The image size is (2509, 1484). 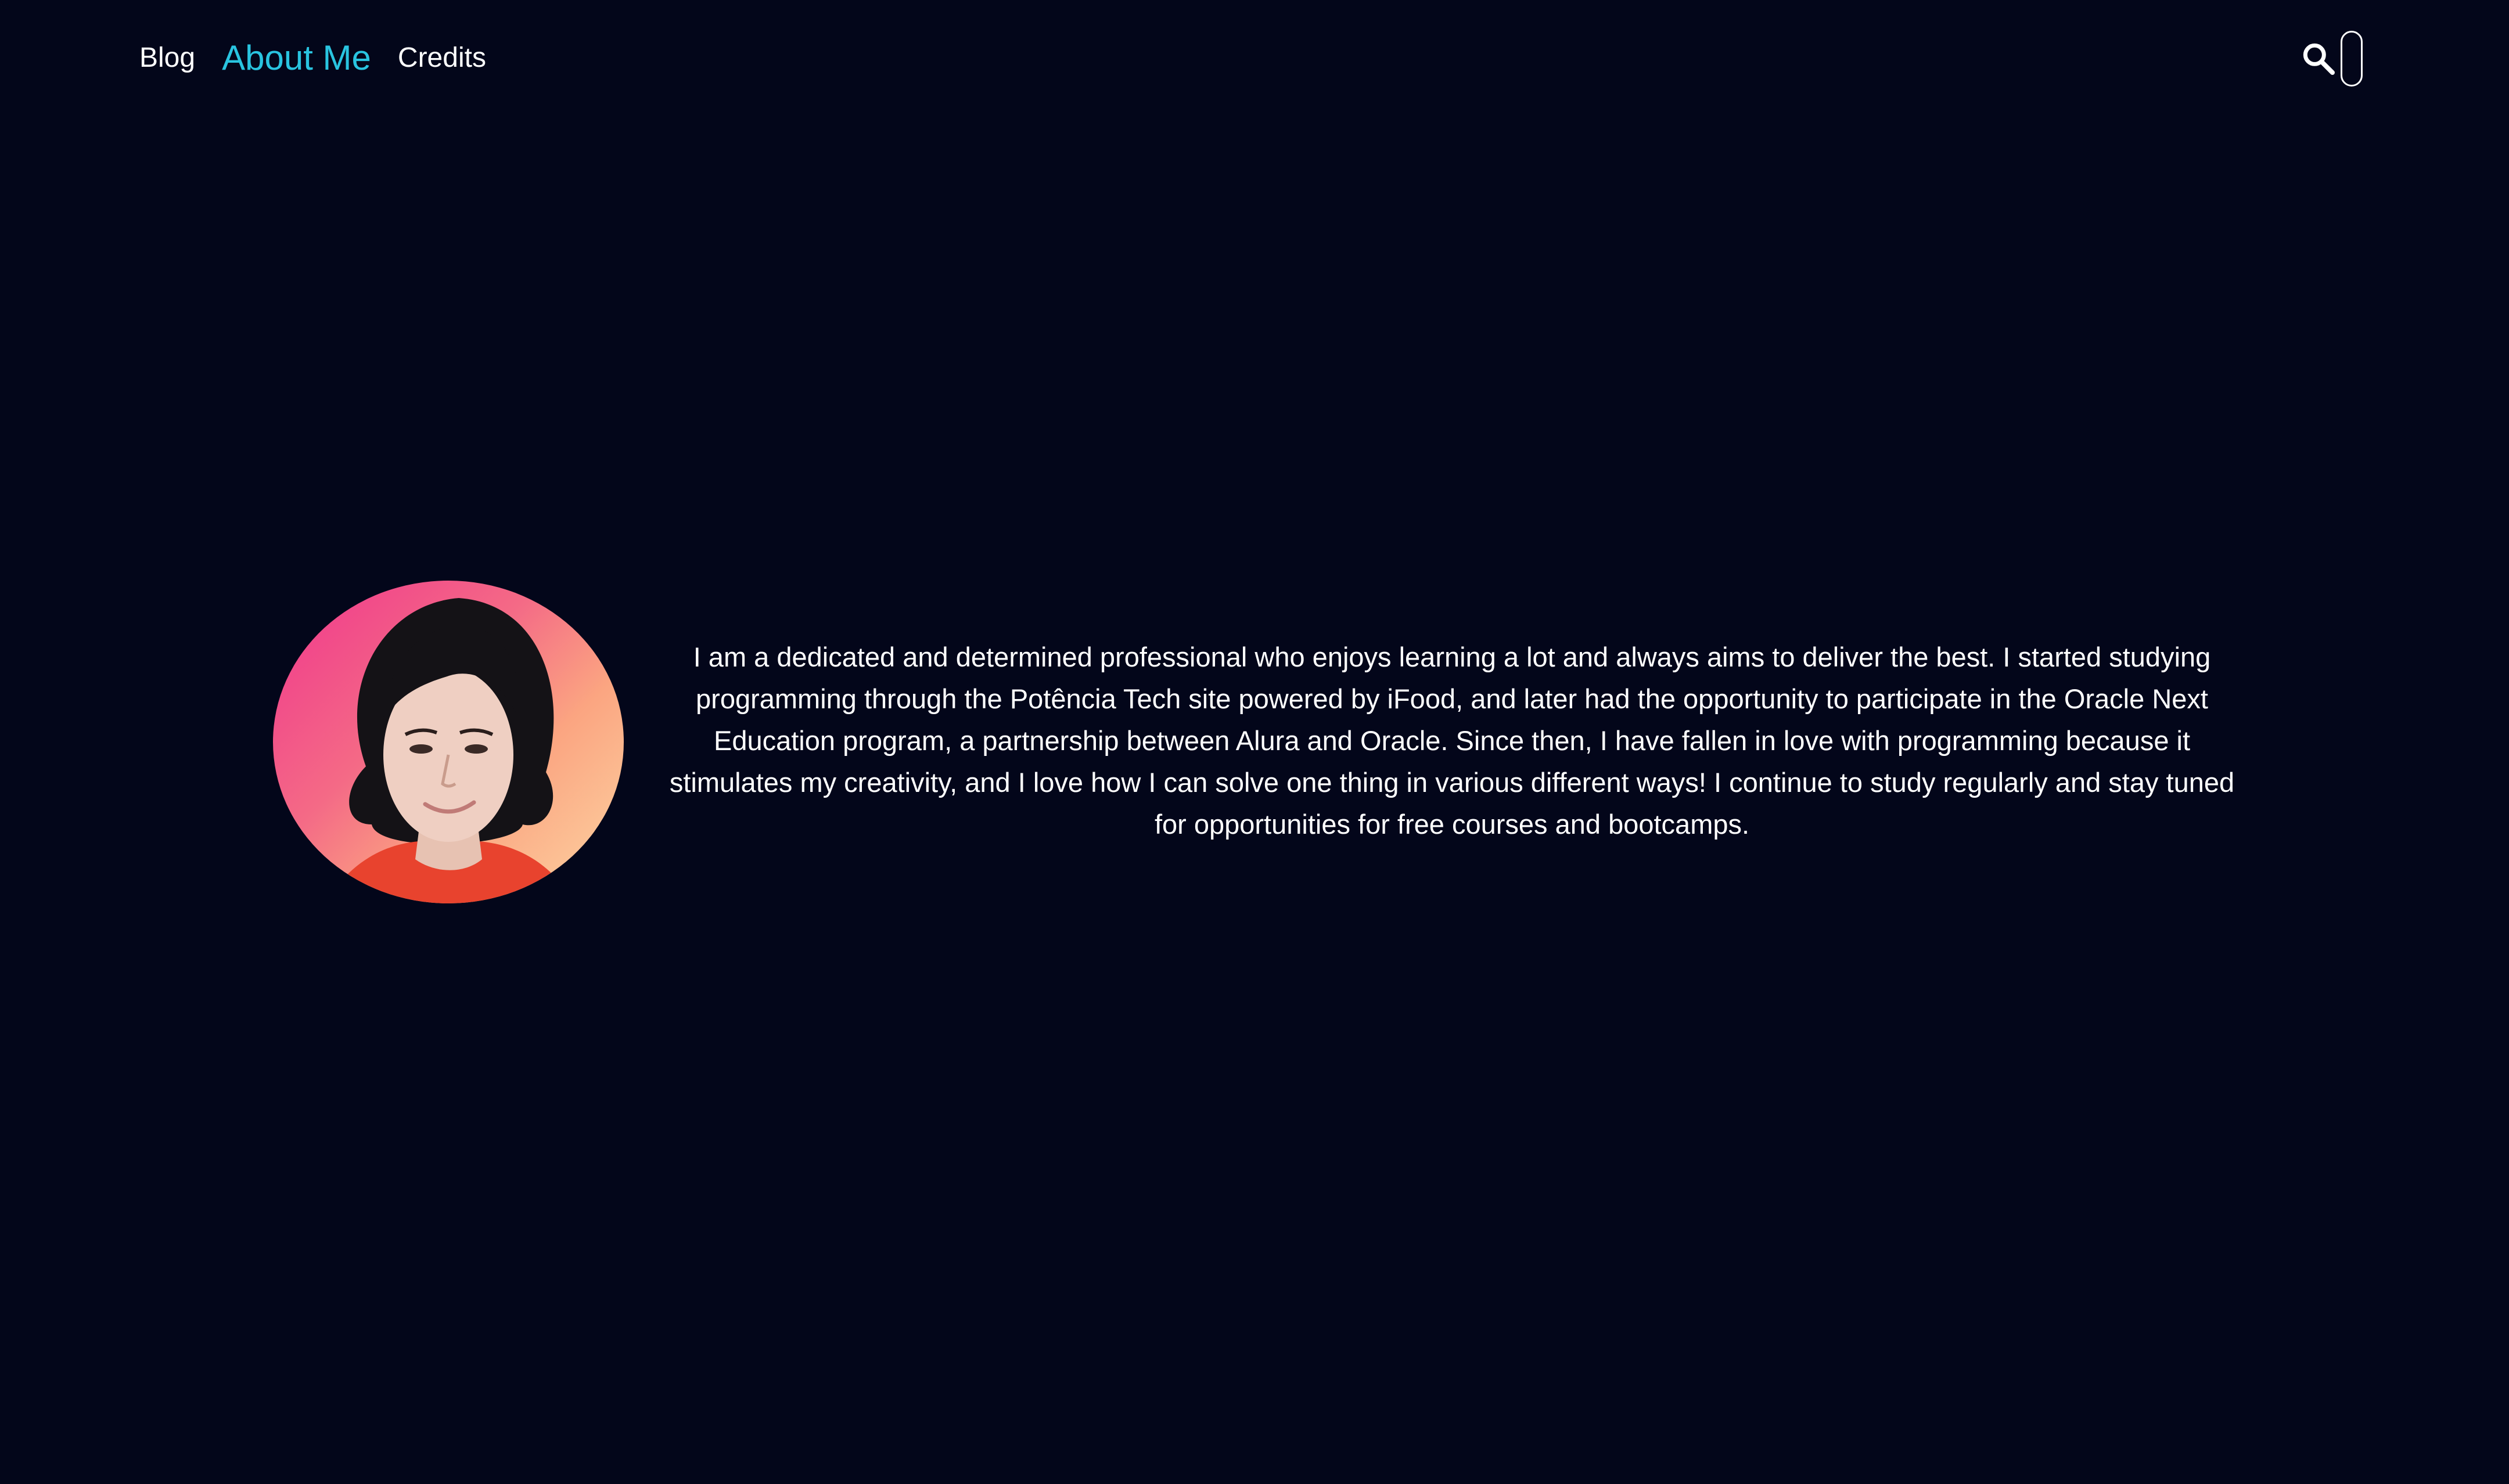 I want to click on main-nav: Blog About Me Credits, so click(x=312, y=58).